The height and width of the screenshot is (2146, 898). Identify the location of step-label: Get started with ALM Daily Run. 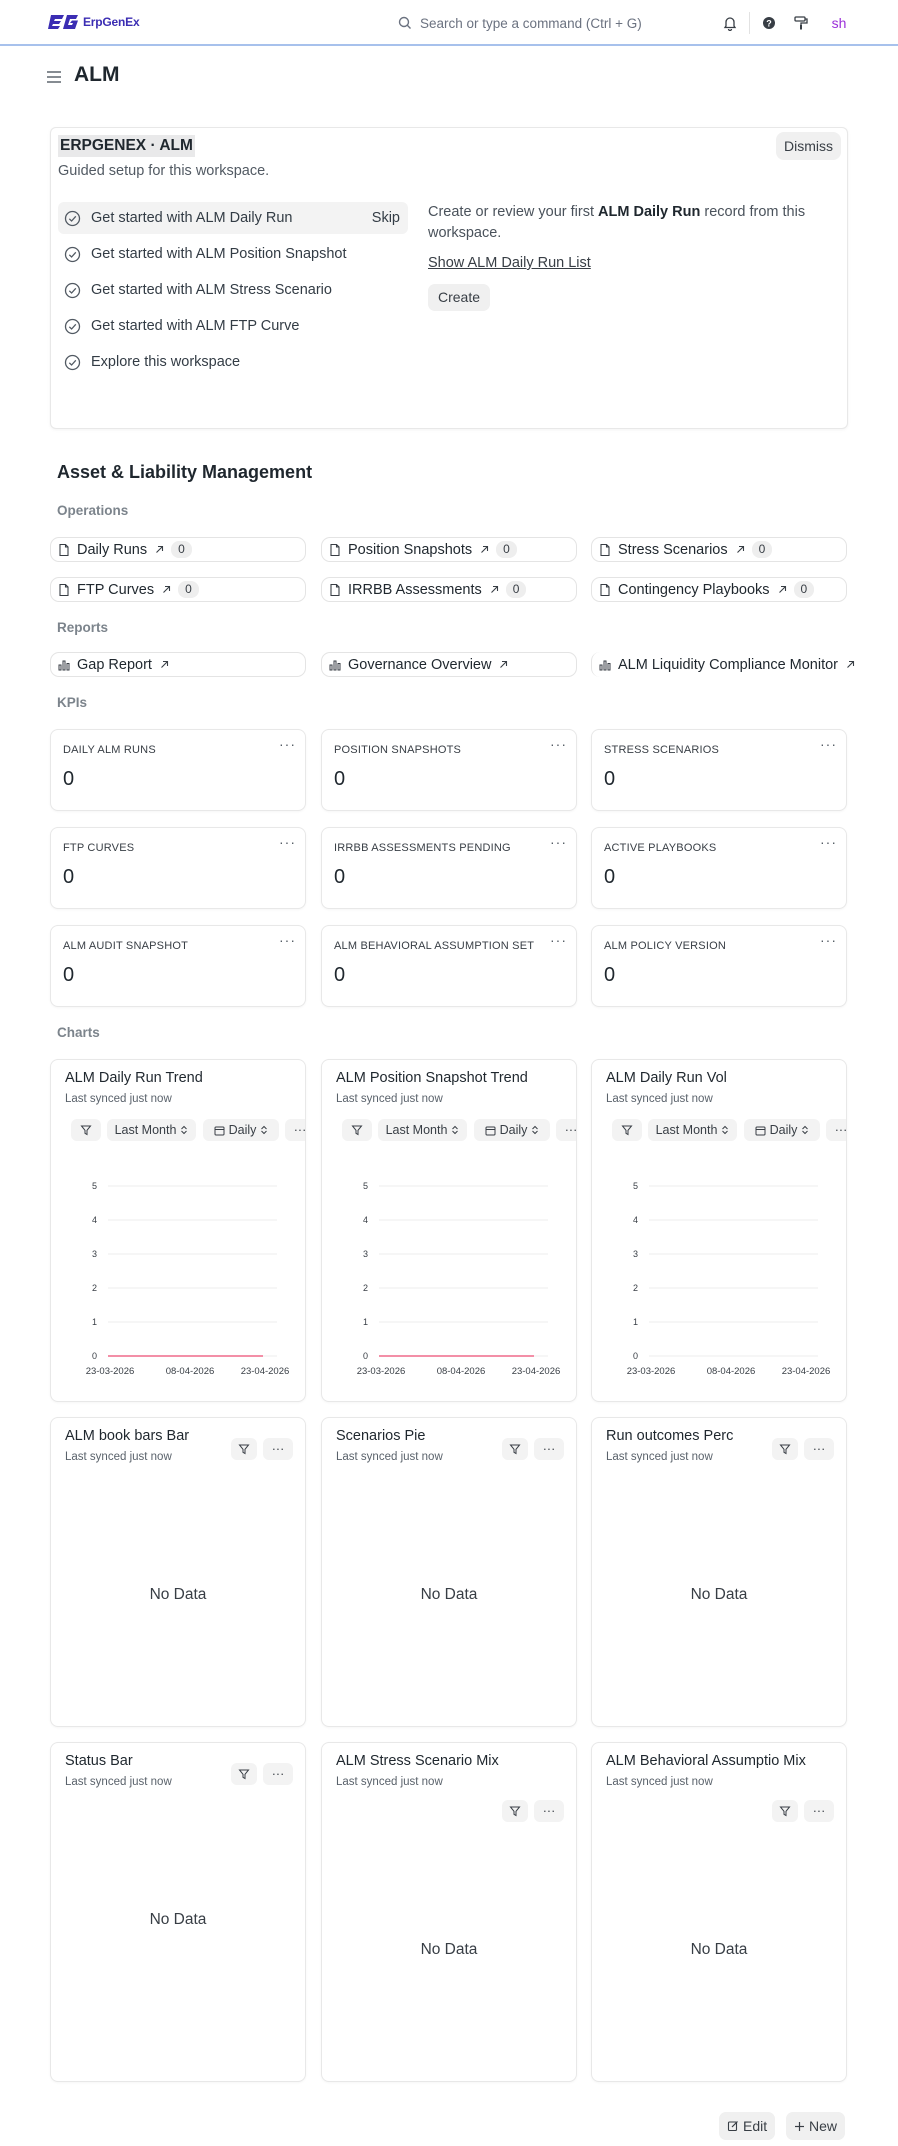
(192, 218).